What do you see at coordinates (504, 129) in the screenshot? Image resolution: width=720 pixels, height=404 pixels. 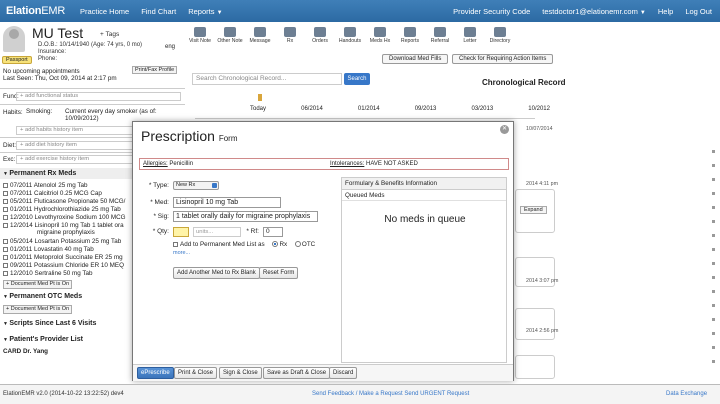 I see `close-icon: ✕` at bounding box center [504, 129].